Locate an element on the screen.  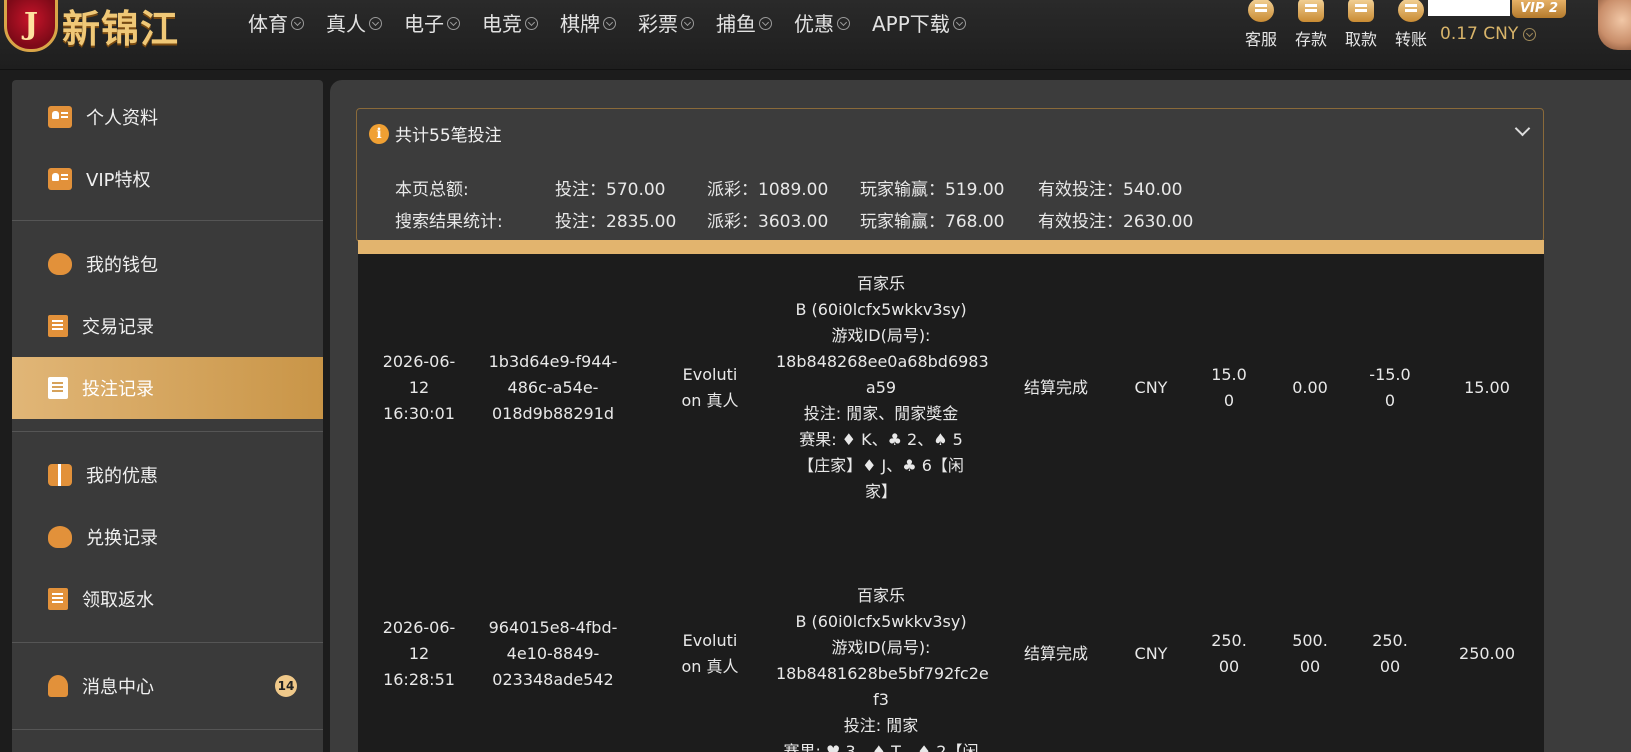
nav-label: APP下载 is located at coordinates (911, 23).